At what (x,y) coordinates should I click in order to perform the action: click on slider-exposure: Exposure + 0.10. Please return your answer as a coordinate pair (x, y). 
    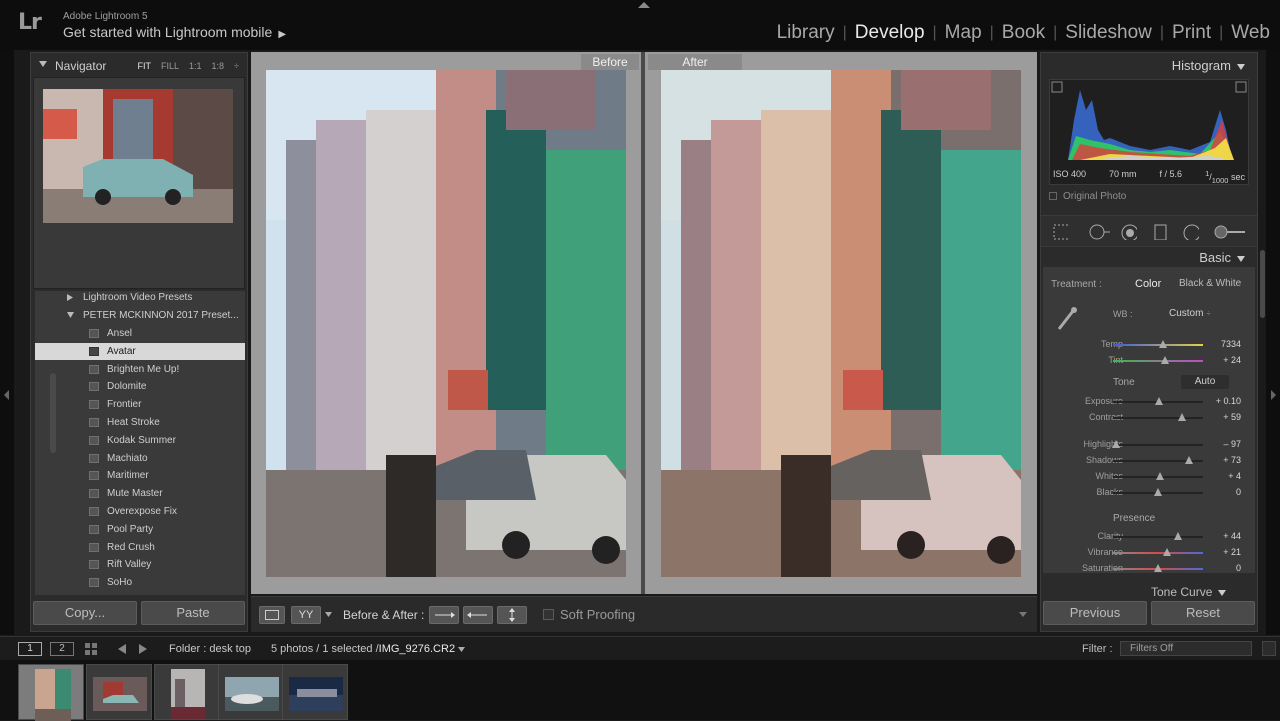
    Looking at the image, I should click on (1149, 402).